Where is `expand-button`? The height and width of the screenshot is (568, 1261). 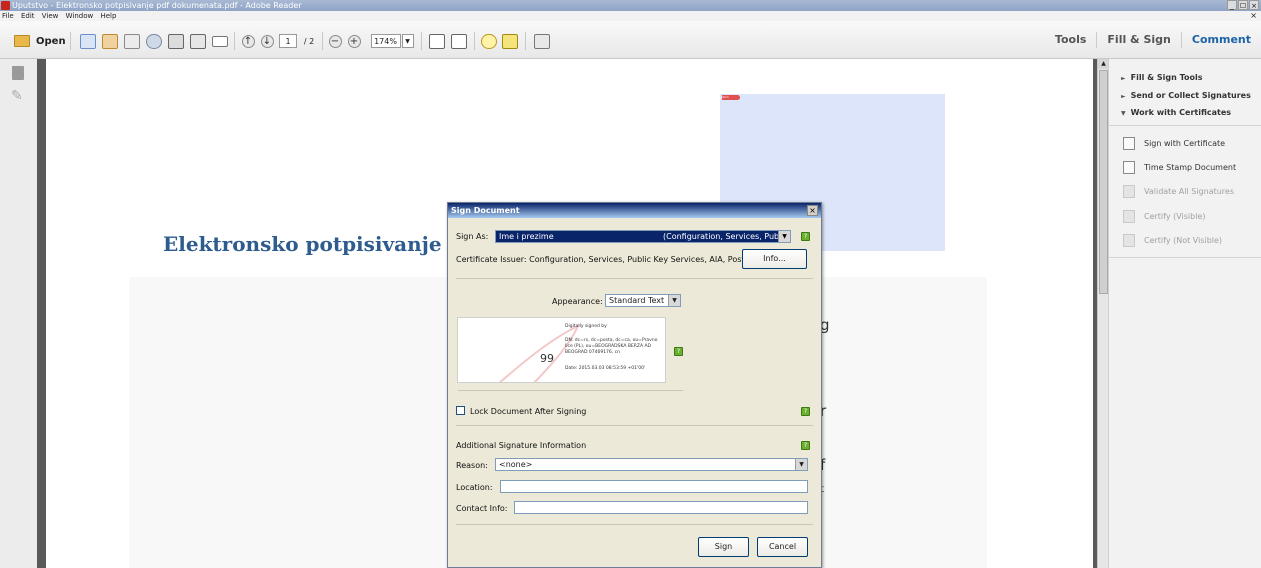 expand-button is located at coordinates (542, 41).